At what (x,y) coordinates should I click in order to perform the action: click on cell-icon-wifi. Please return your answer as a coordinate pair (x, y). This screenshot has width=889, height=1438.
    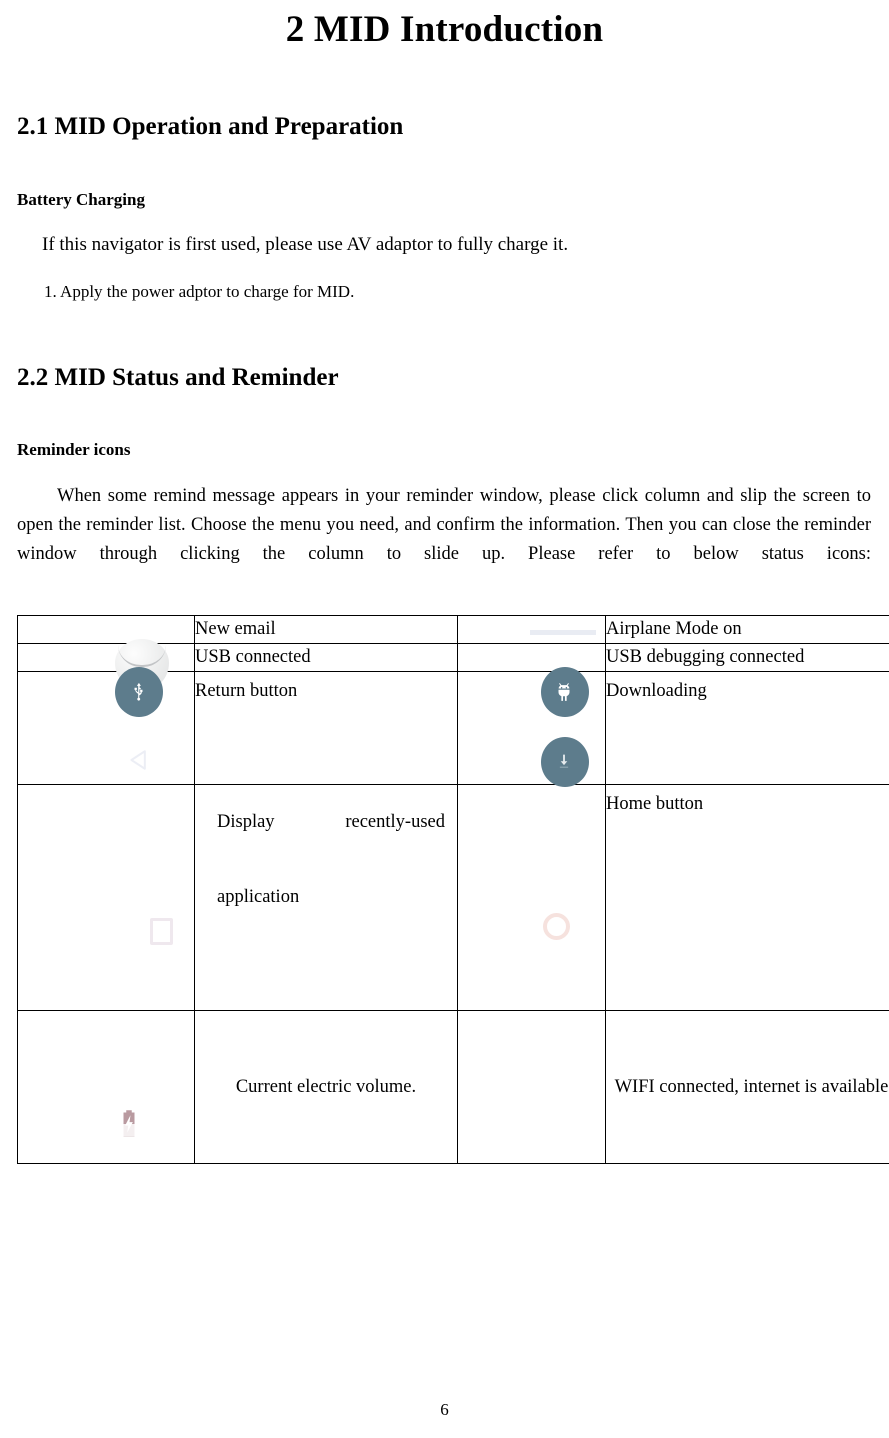
    Looking at the image, I should click on (531, 1087).